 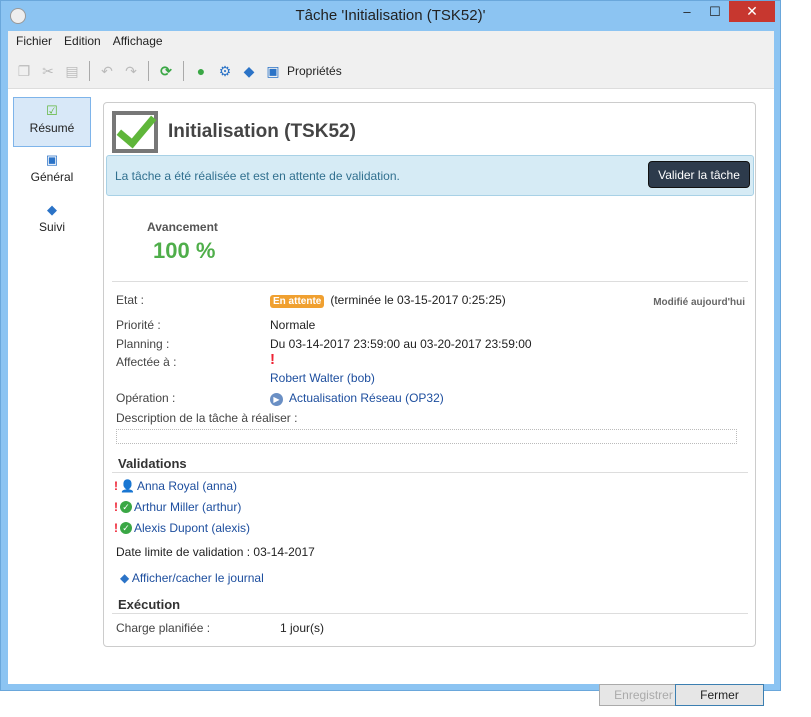 I want to click on charge-value: 1 jour(s), so click(x=302, y=628).